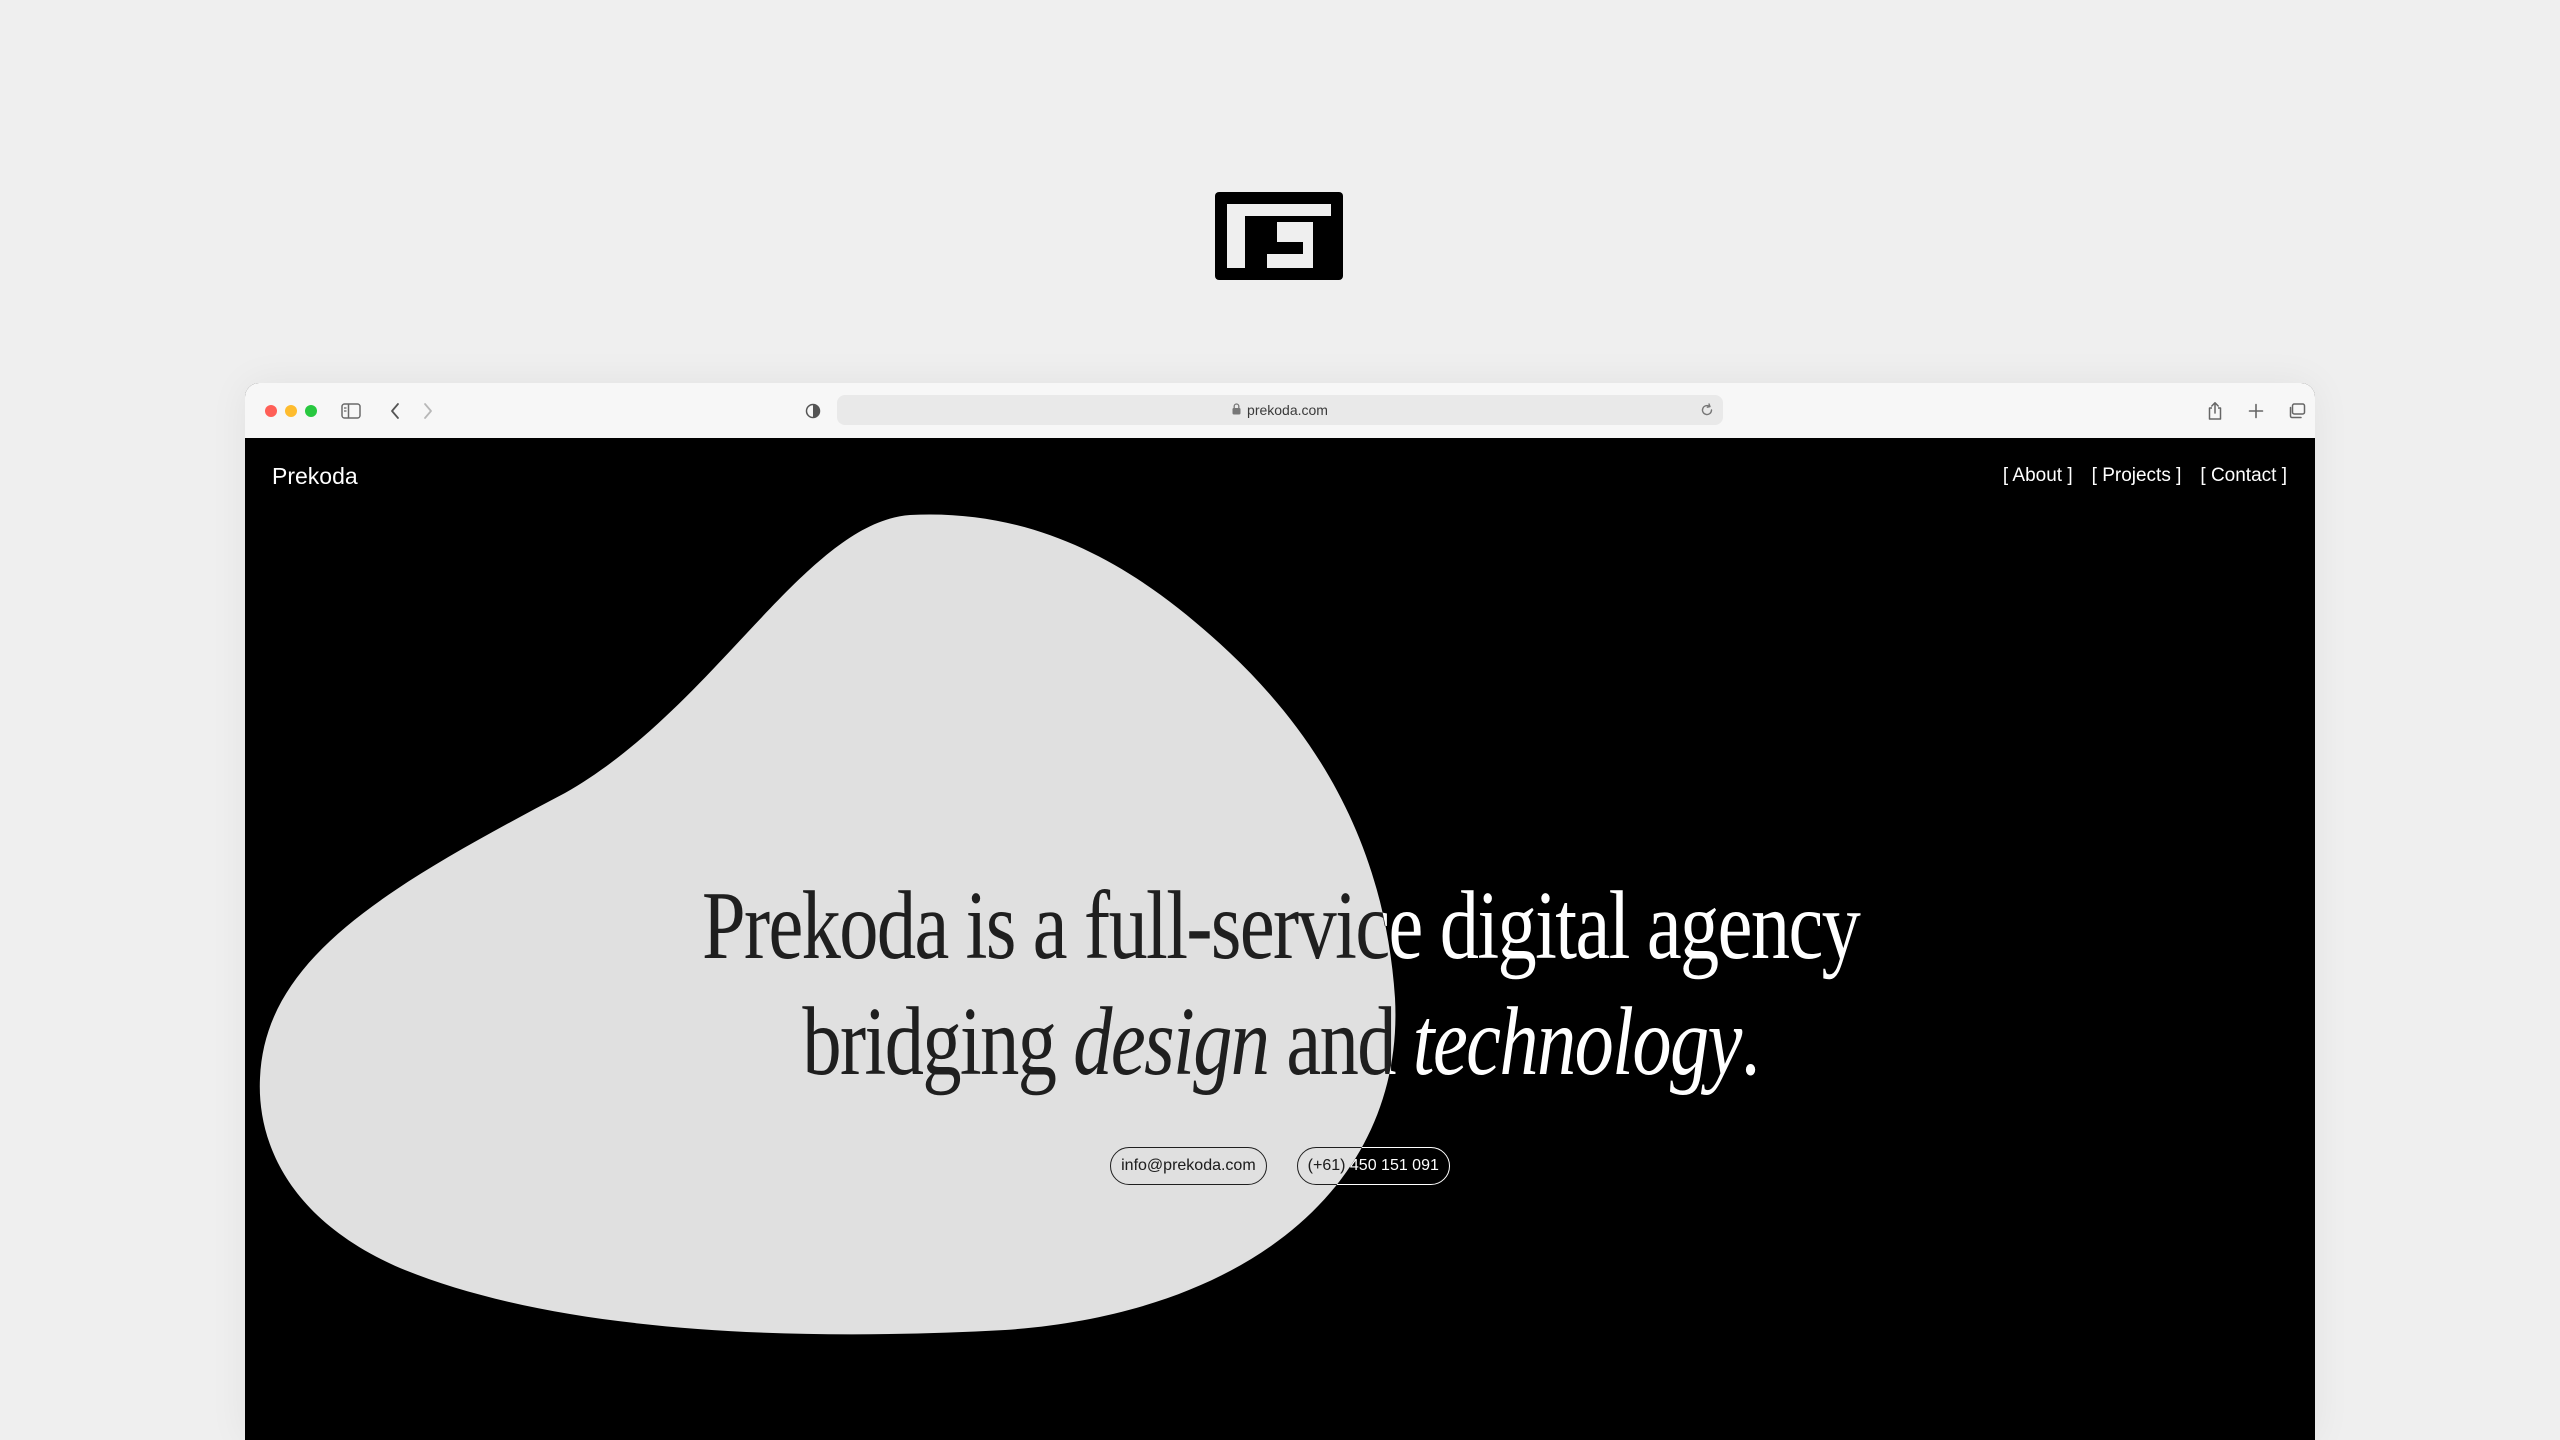  I want to click on address-bar: prekoda.com, so click(1280, 410).